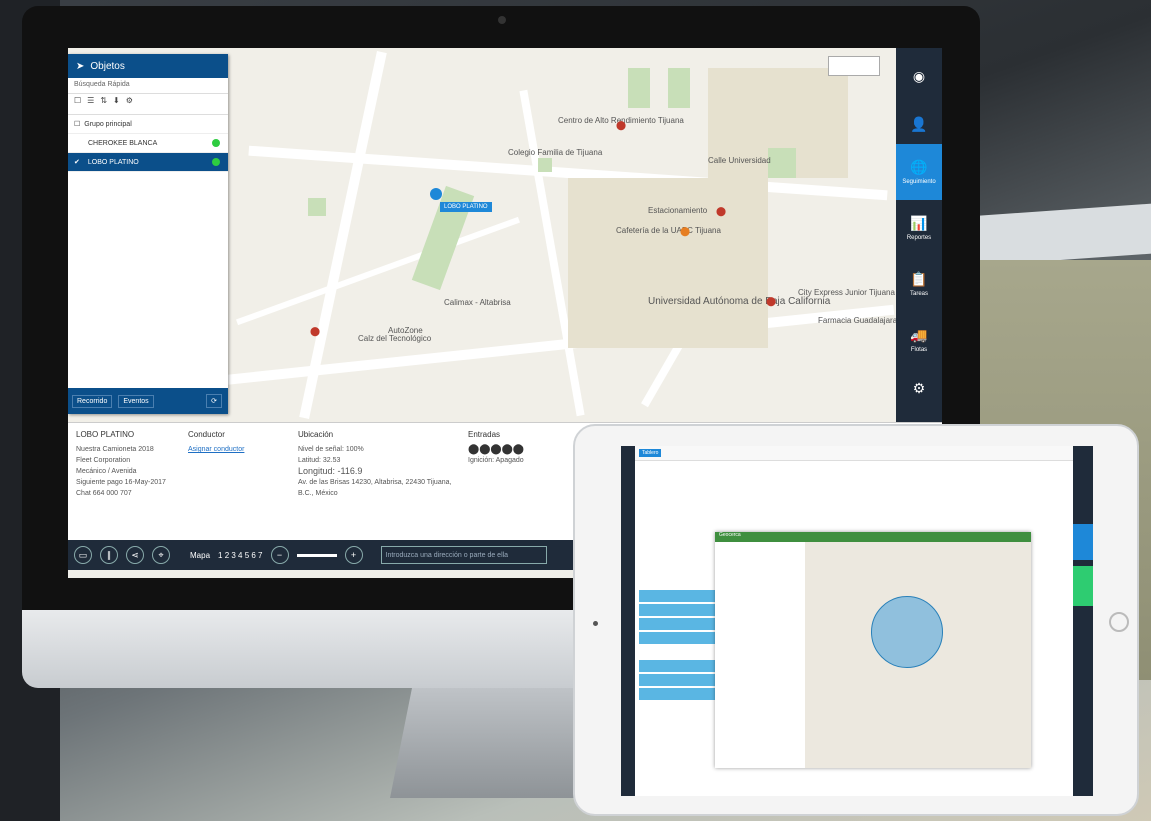  I want to click on zoom-slider, so click(316, 555).